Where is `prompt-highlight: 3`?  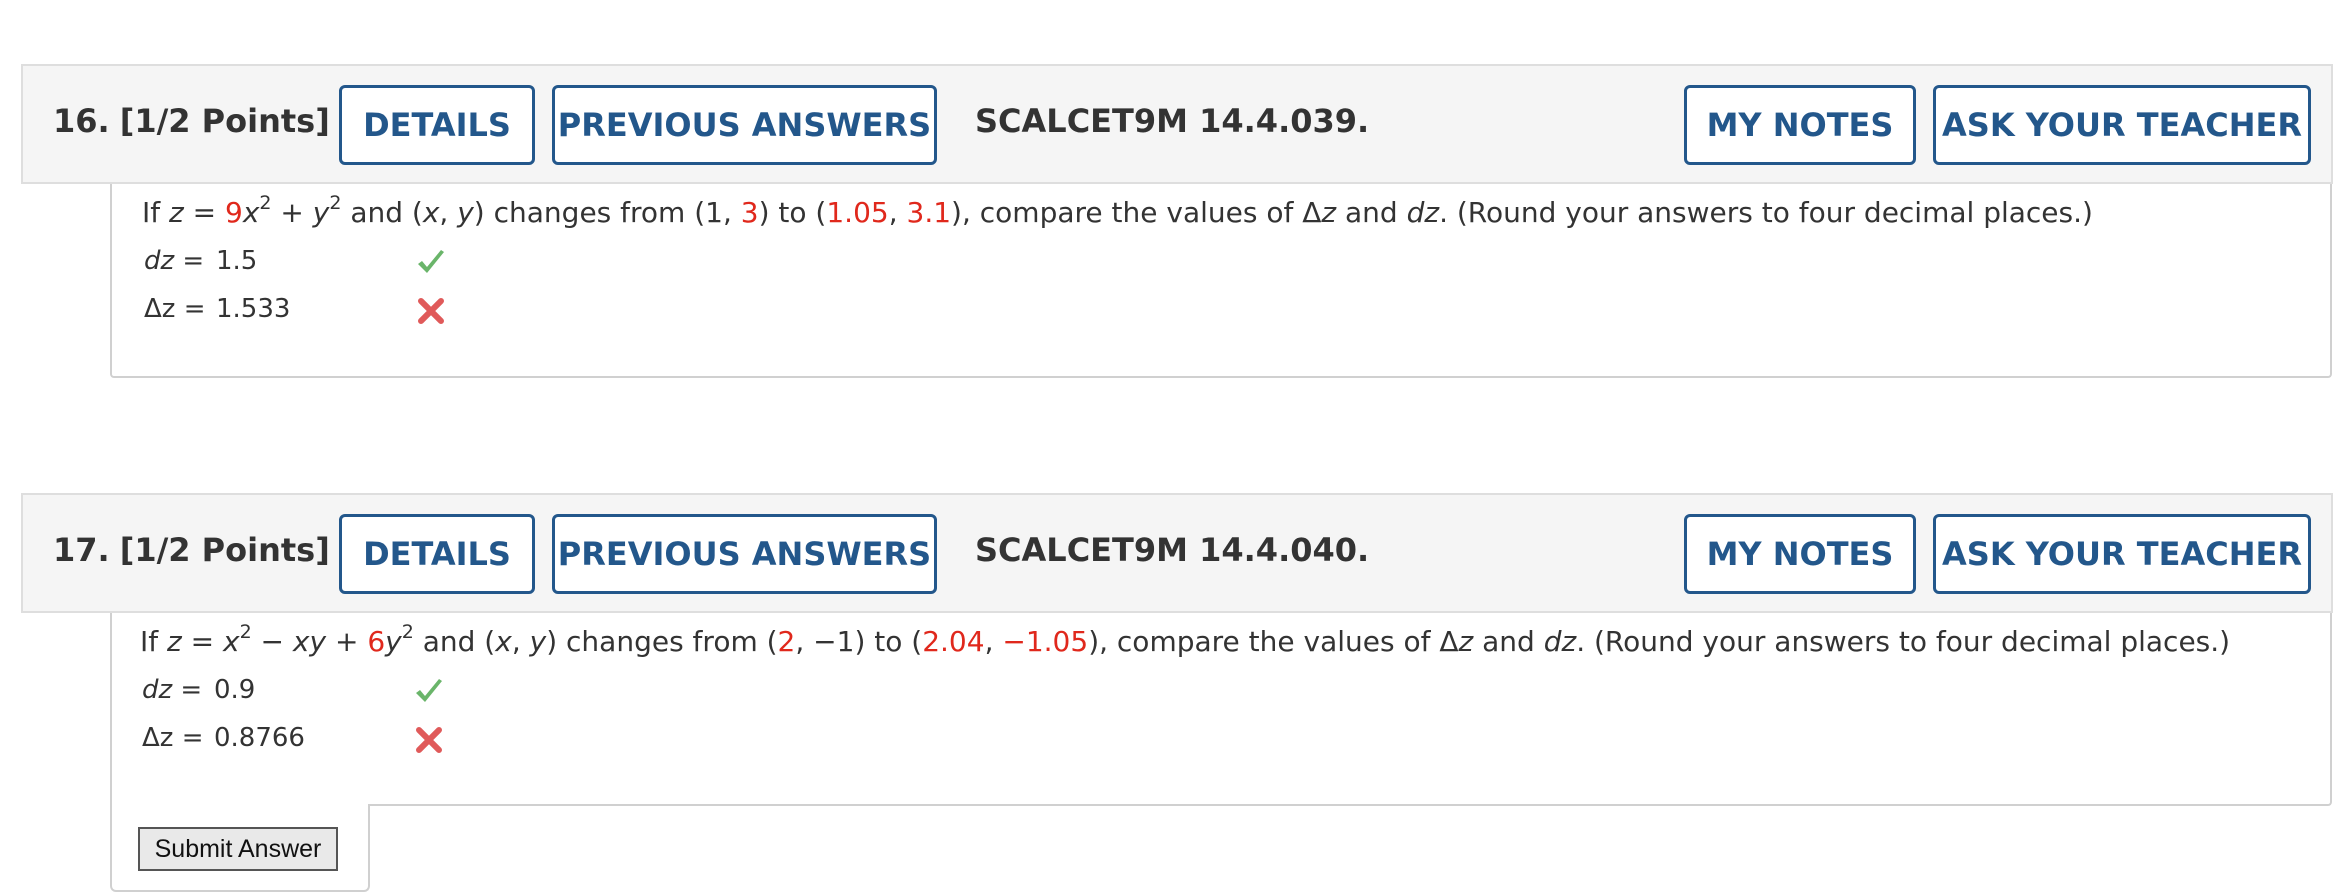
prompt-highlight: 3 is located at coordinates (749, 212).